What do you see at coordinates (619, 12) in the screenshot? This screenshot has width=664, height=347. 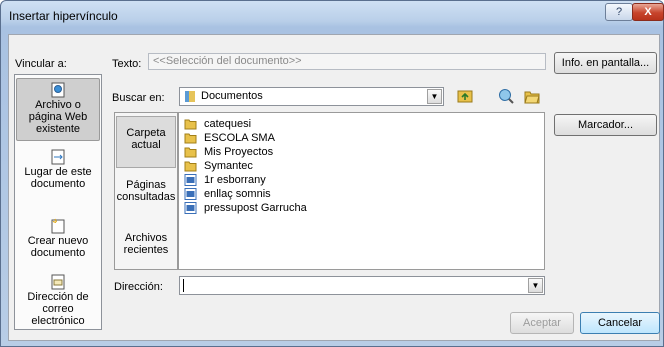 I see `help-button: ?` at bounding box center [619, 12].